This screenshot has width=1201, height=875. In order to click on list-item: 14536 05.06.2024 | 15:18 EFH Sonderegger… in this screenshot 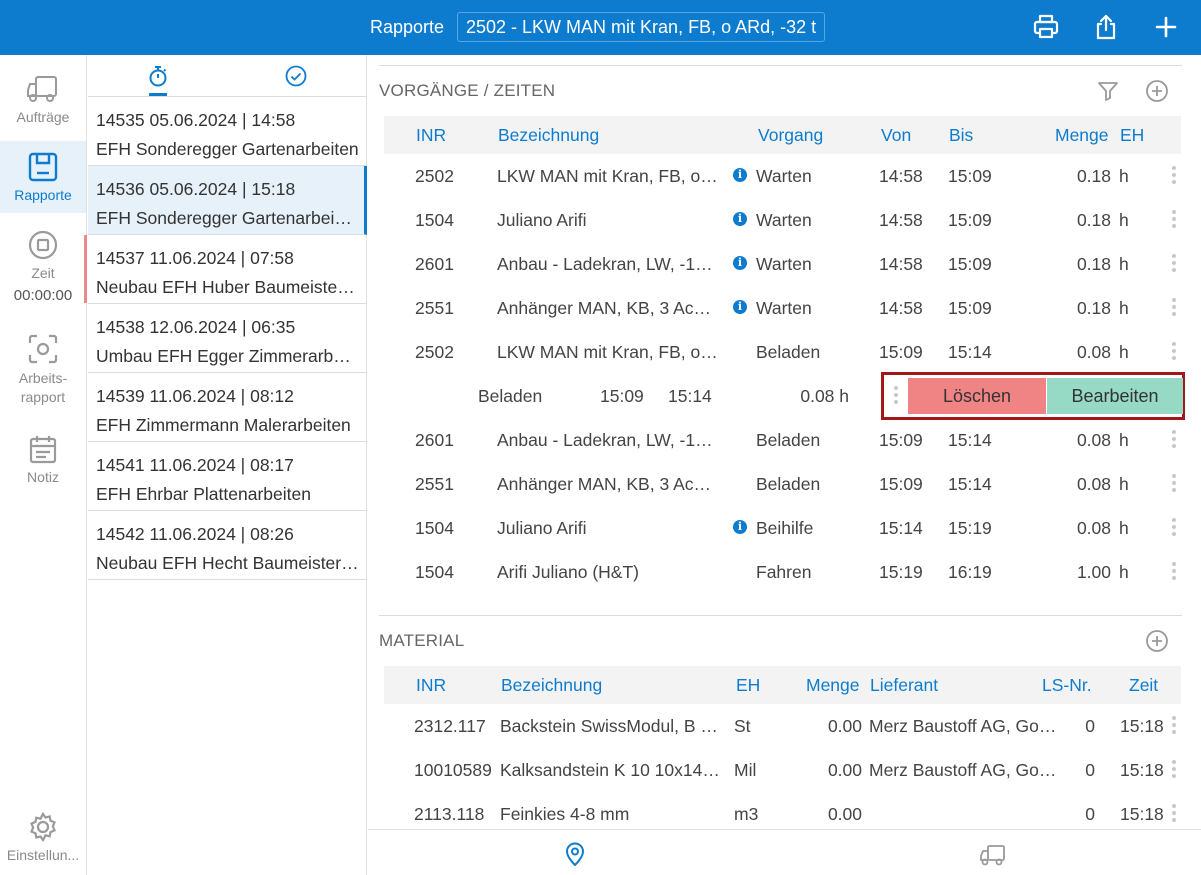, I will do `click(227, 200)`.